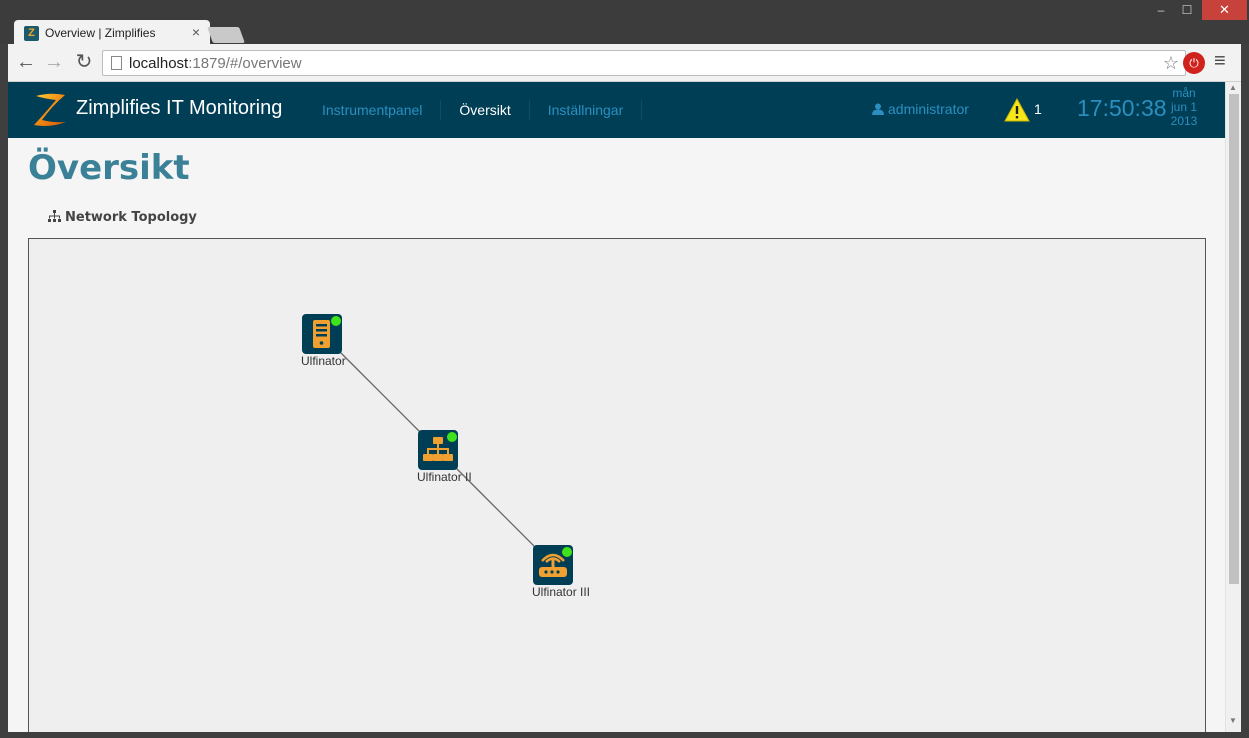 This screenshot has width=1249, height=738. Describe the element at coordinates (1161, 10) in the screenshot. I see `minimize-button: –` at that location.